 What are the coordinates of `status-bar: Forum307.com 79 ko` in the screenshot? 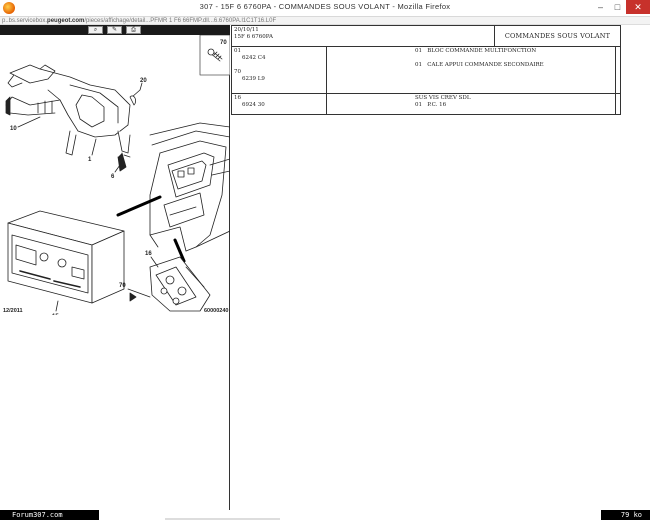 It's located at (325, 515).